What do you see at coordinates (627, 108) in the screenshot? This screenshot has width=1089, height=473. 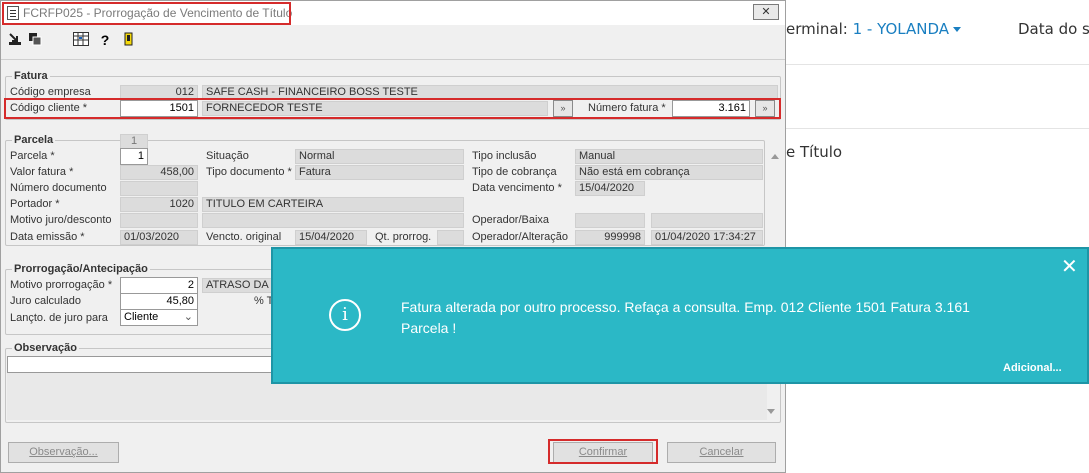 I see `numero-fatura-label: Número fatura *` at bounding box center [627, 108].